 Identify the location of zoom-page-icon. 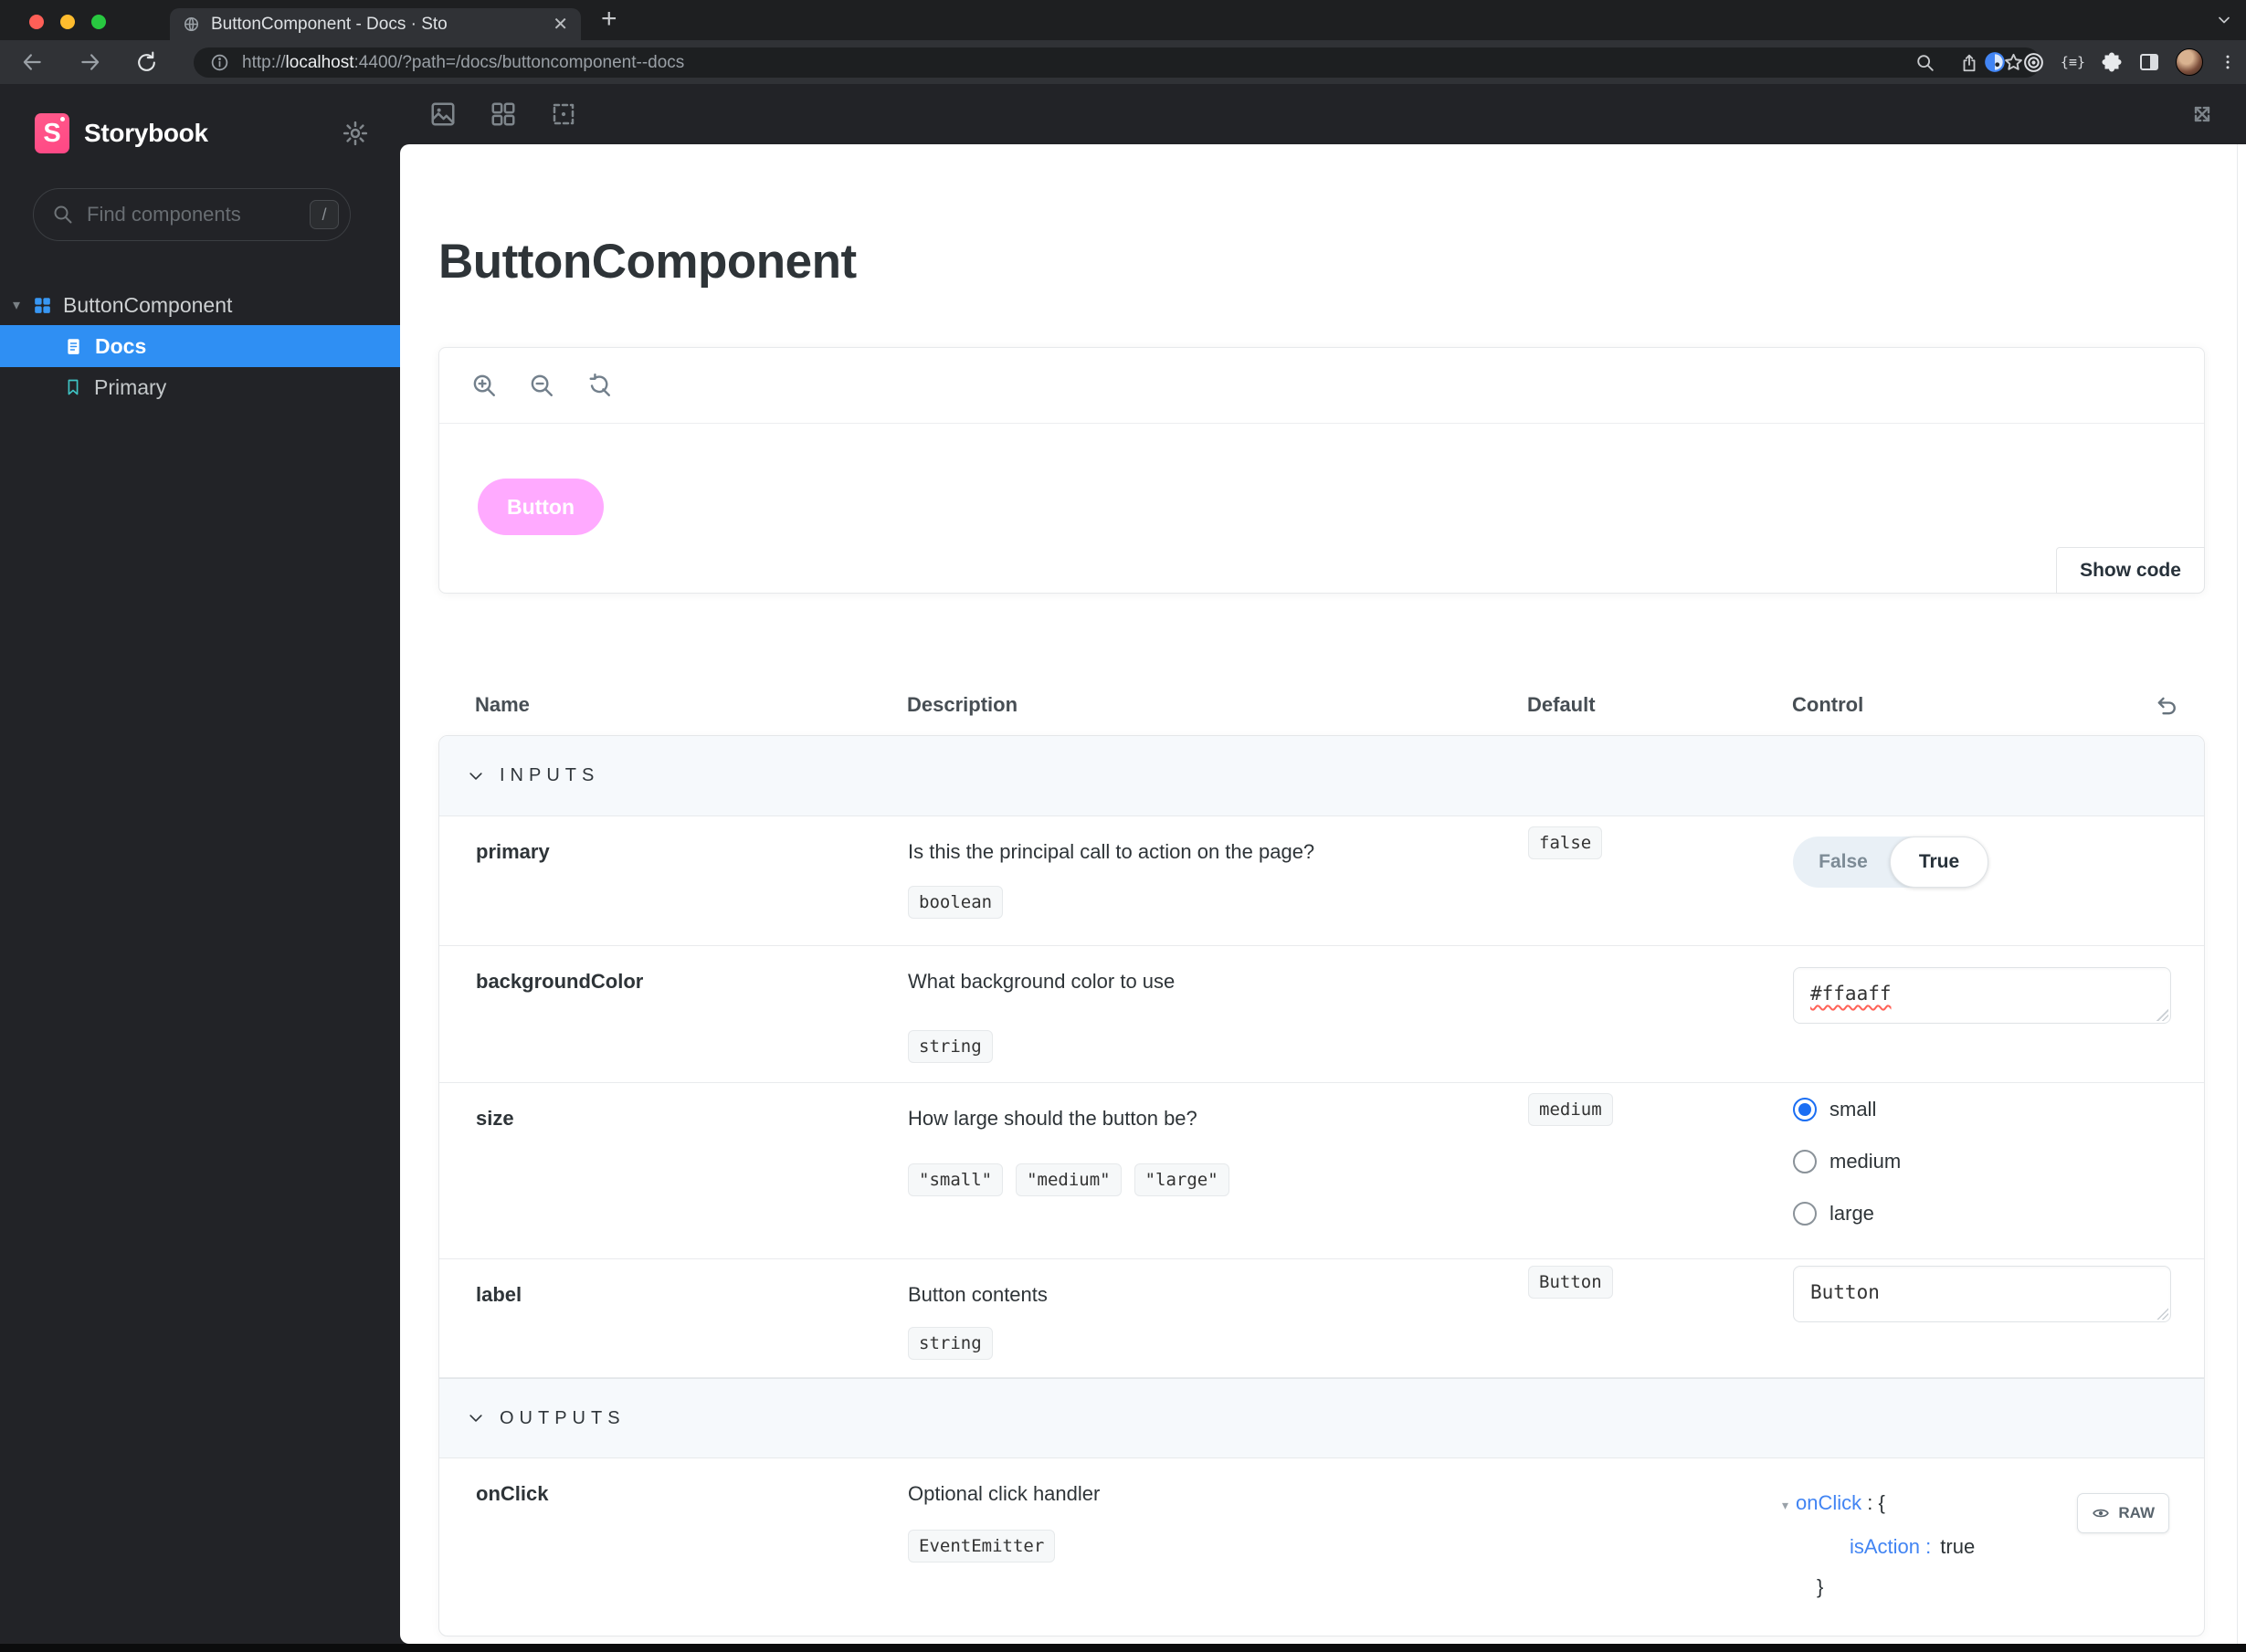
(1925, 63).